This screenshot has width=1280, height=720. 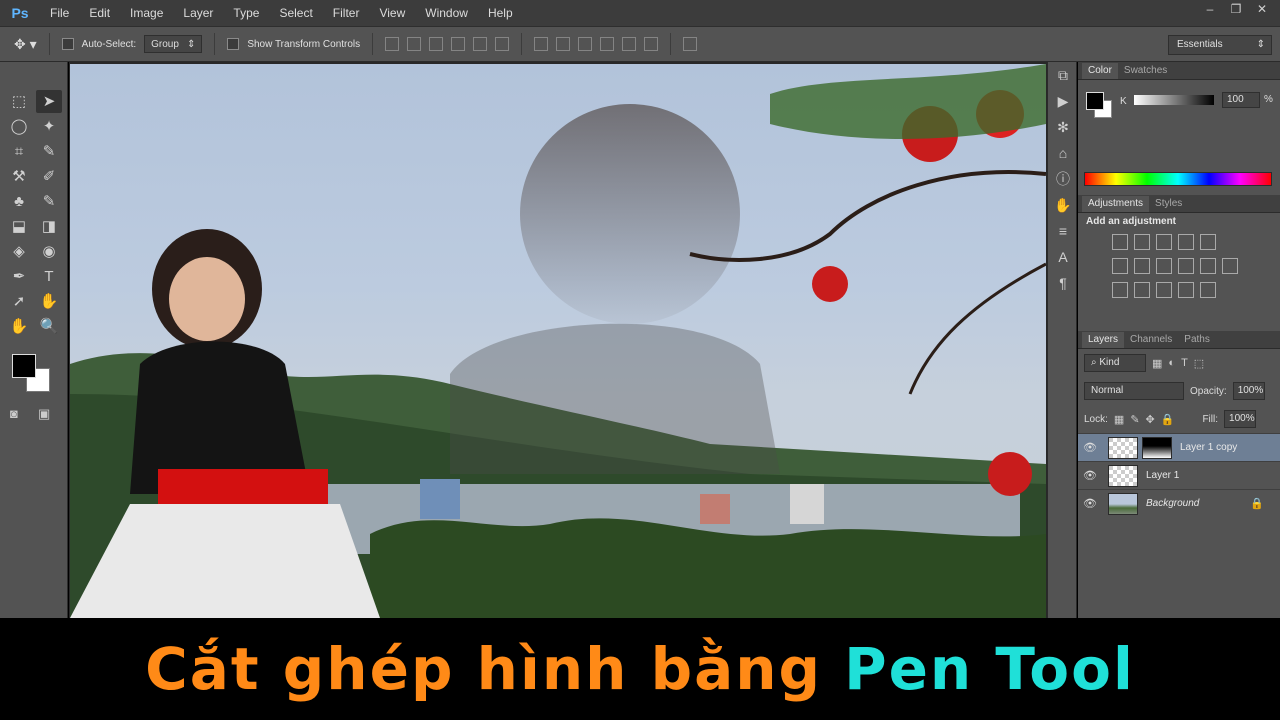 What do you see at coordinates (1115, 363) in the screenshot?
I see `layer-kind-filter: ⌕ Kind` at bounding box center [1115, 363].